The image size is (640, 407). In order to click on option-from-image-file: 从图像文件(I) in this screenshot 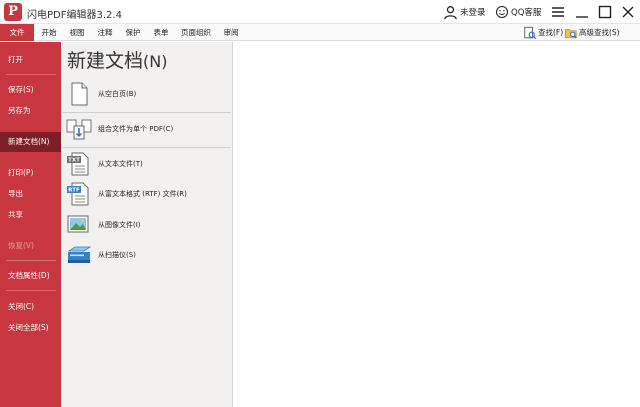, I will do `click(103, 225)`.